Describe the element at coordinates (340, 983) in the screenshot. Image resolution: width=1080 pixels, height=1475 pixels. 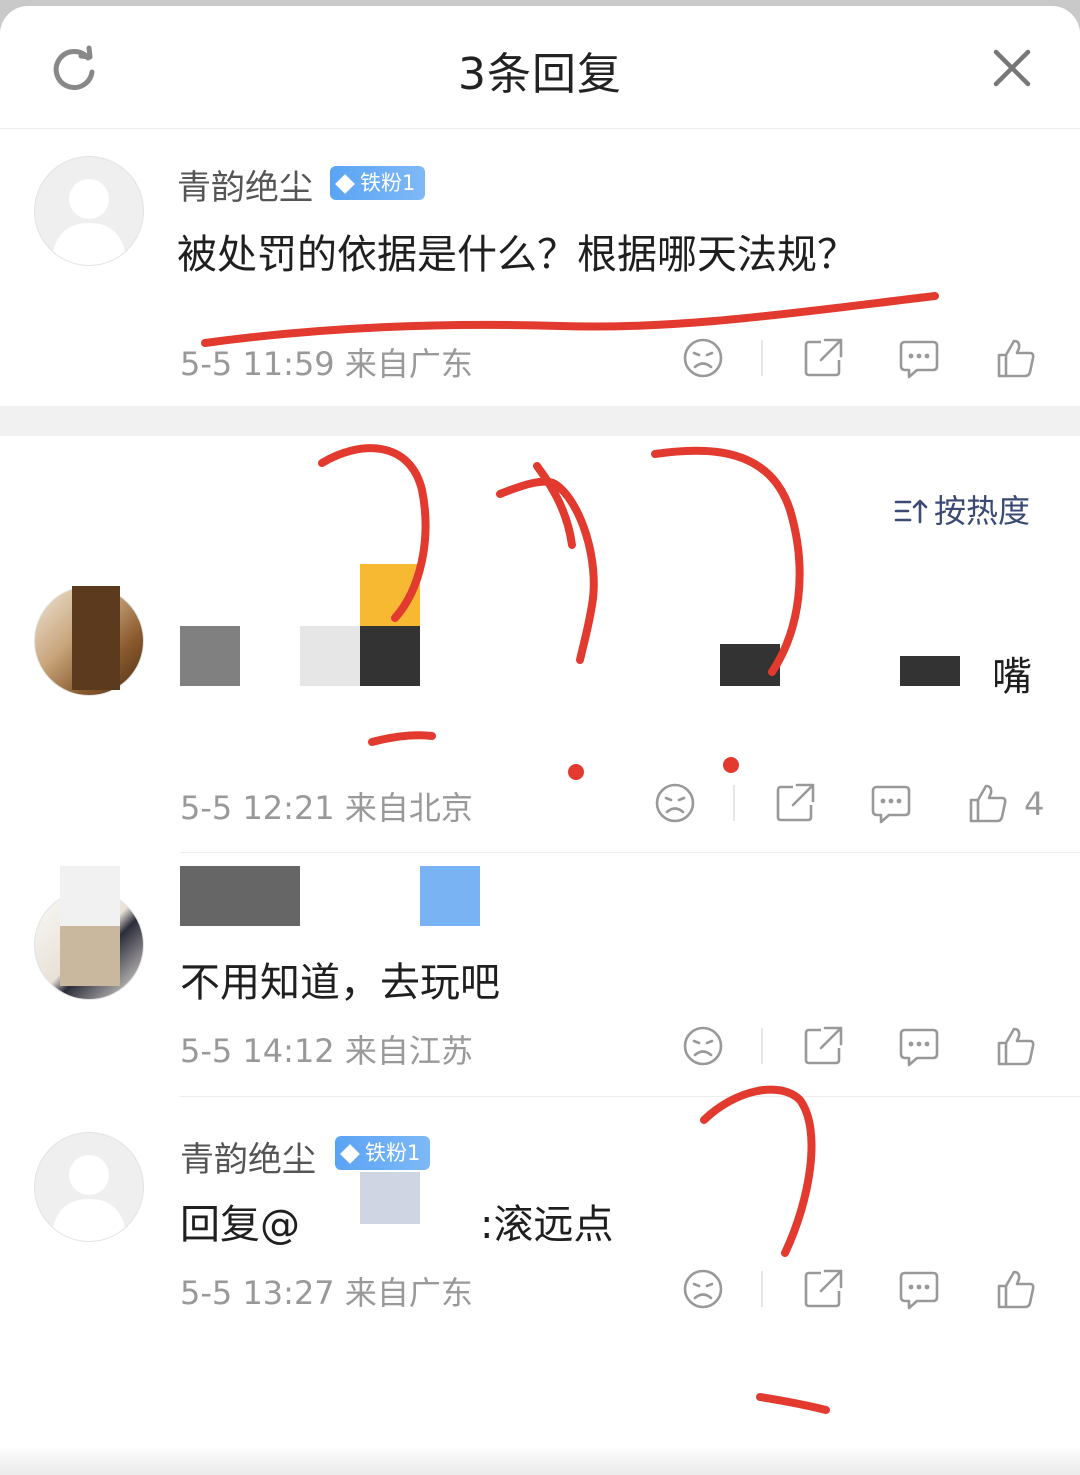
I see `comment-text: 不用知道，去玩吧` at that location.